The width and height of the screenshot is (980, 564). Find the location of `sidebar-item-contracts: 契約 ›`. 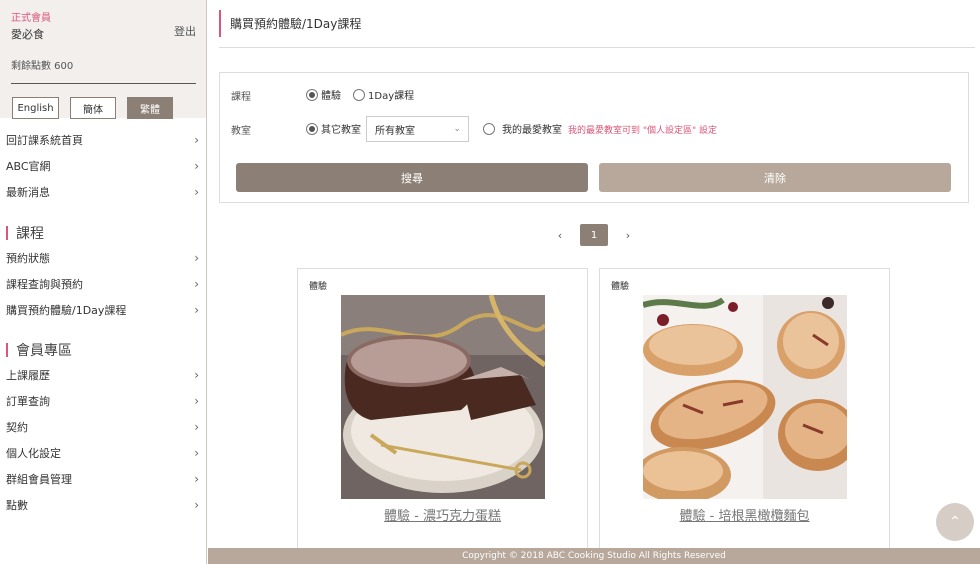

sidebar-item-contracts: 契約 › is located at coordinates (103, 427).